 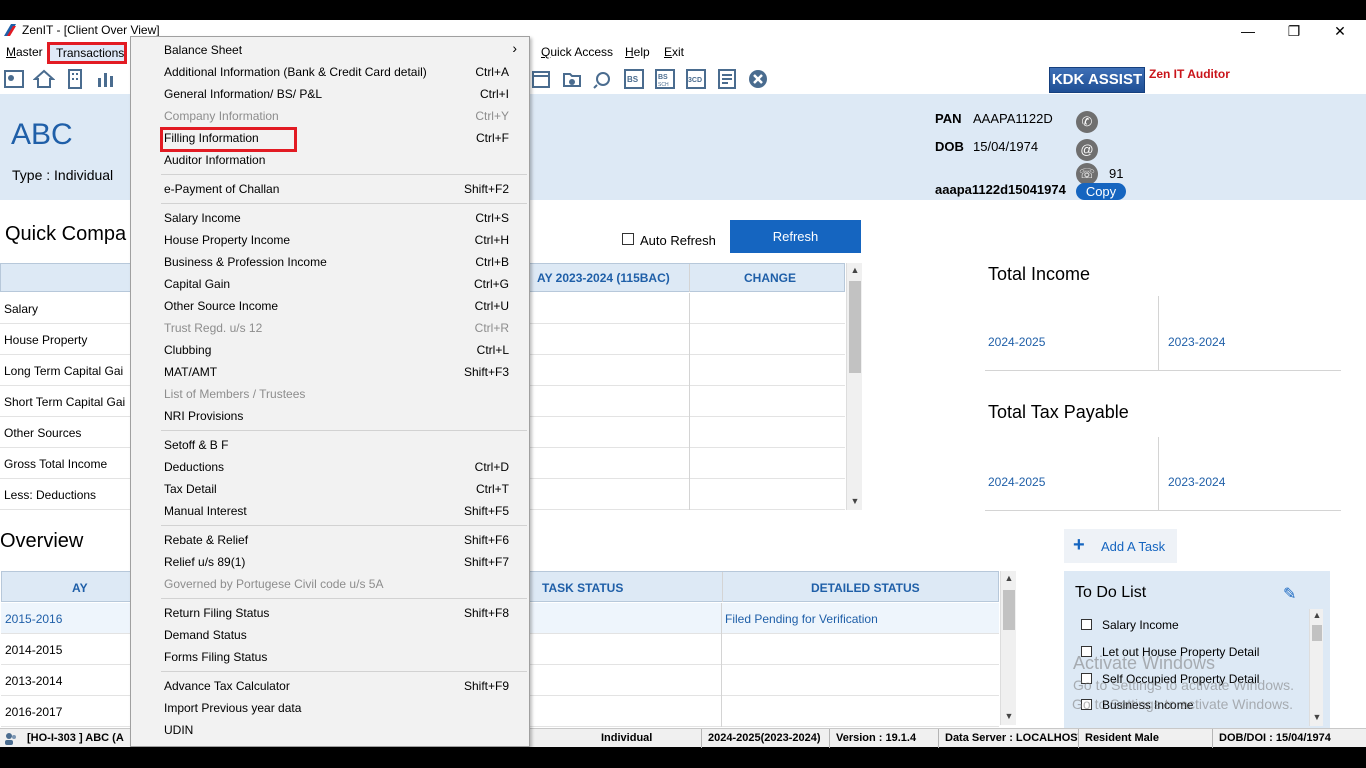 I want to click on menu-item-balance-sheet: Balance Sheet ›, so click(x=330, y=49).